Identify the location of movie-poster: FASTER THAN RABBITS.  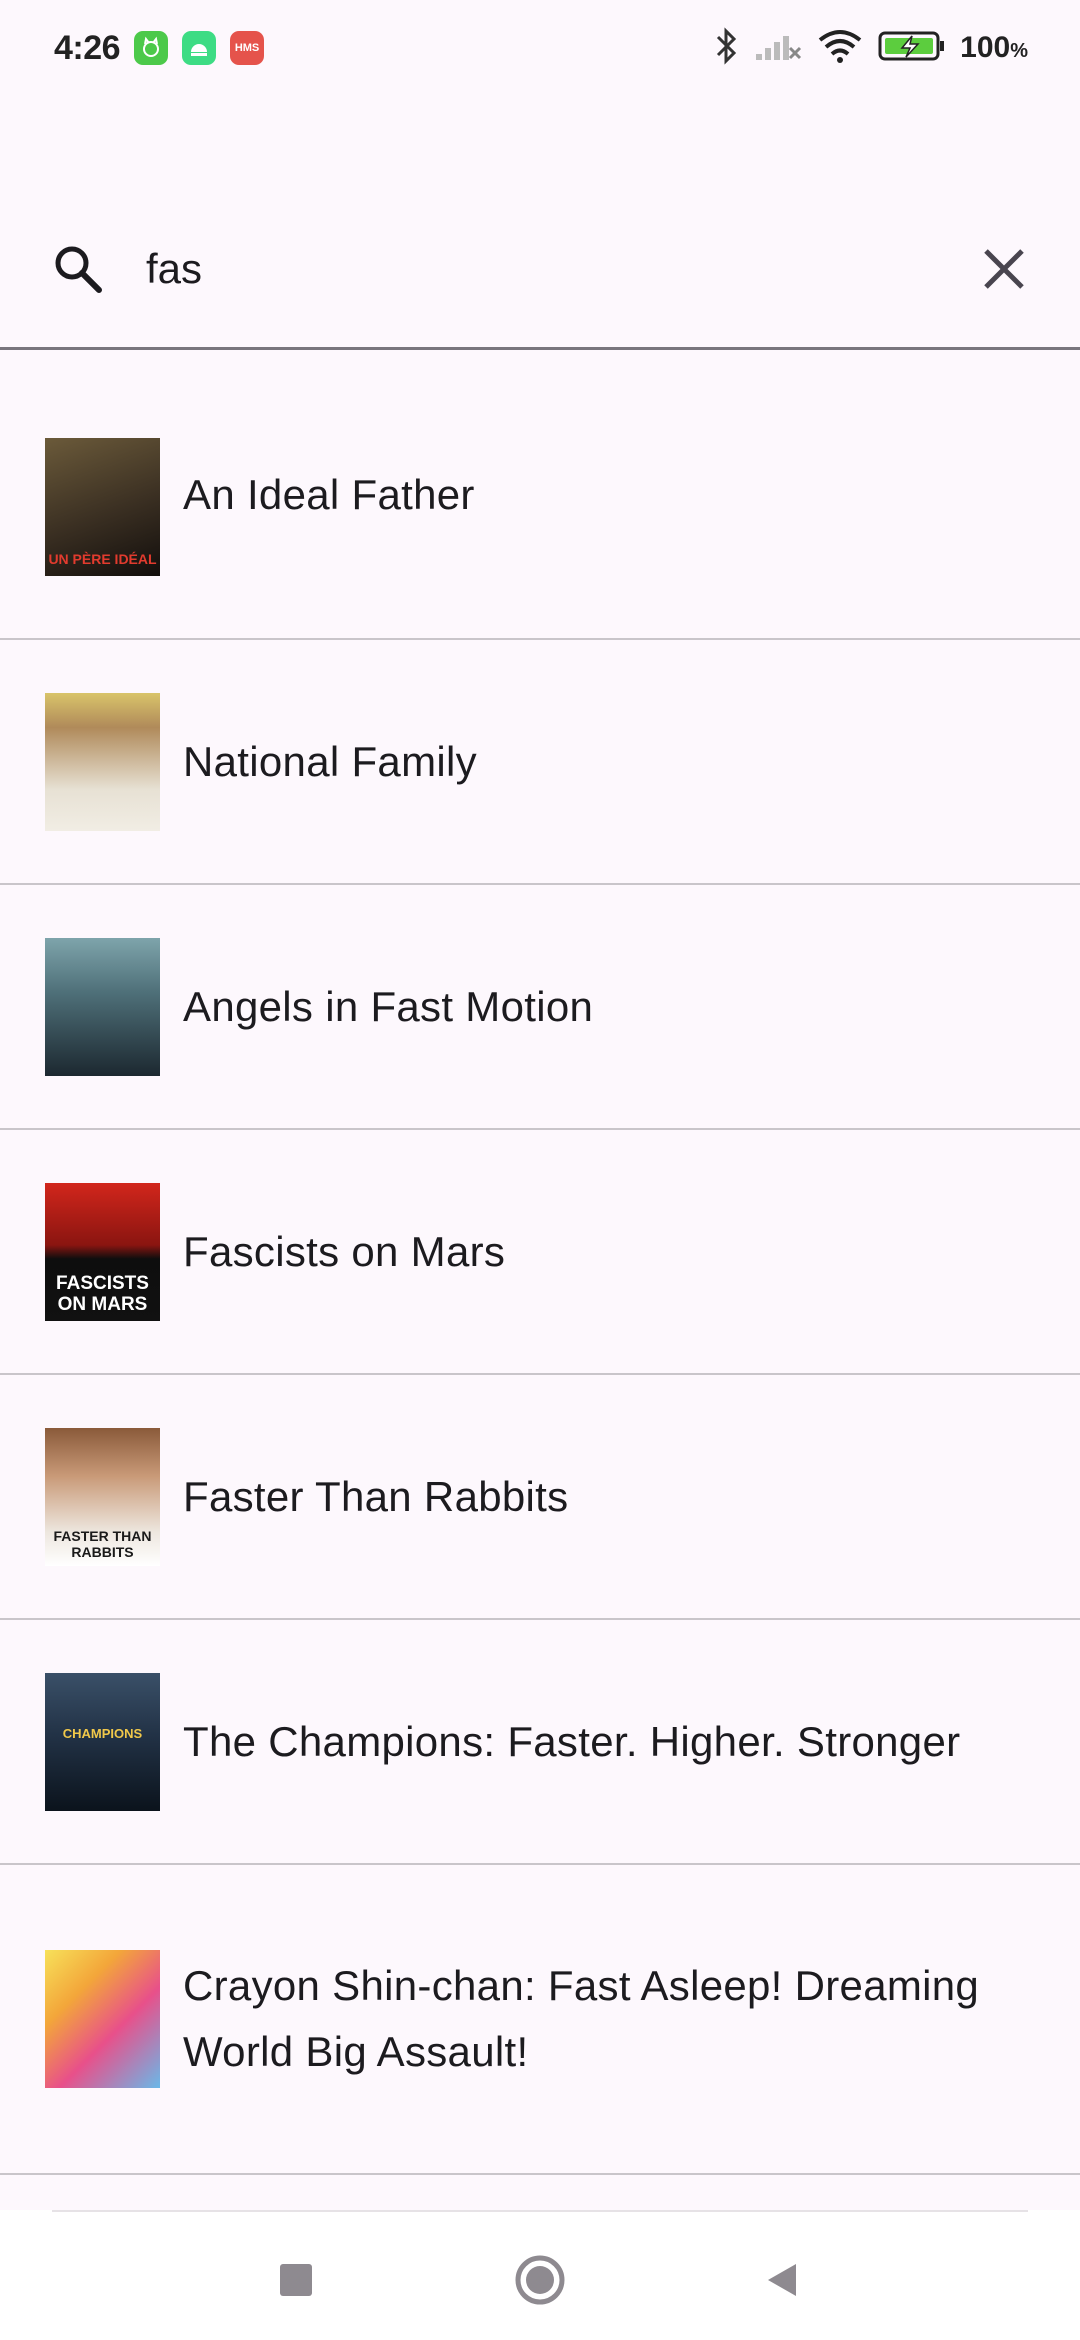
(102, 1496).